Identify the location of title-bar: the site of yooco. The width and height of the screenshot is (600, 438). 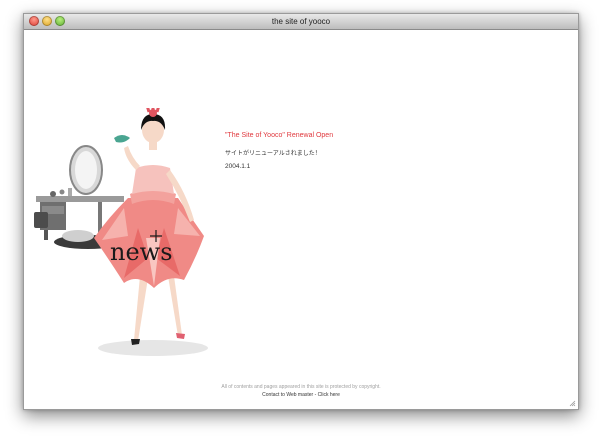
(301, 22).